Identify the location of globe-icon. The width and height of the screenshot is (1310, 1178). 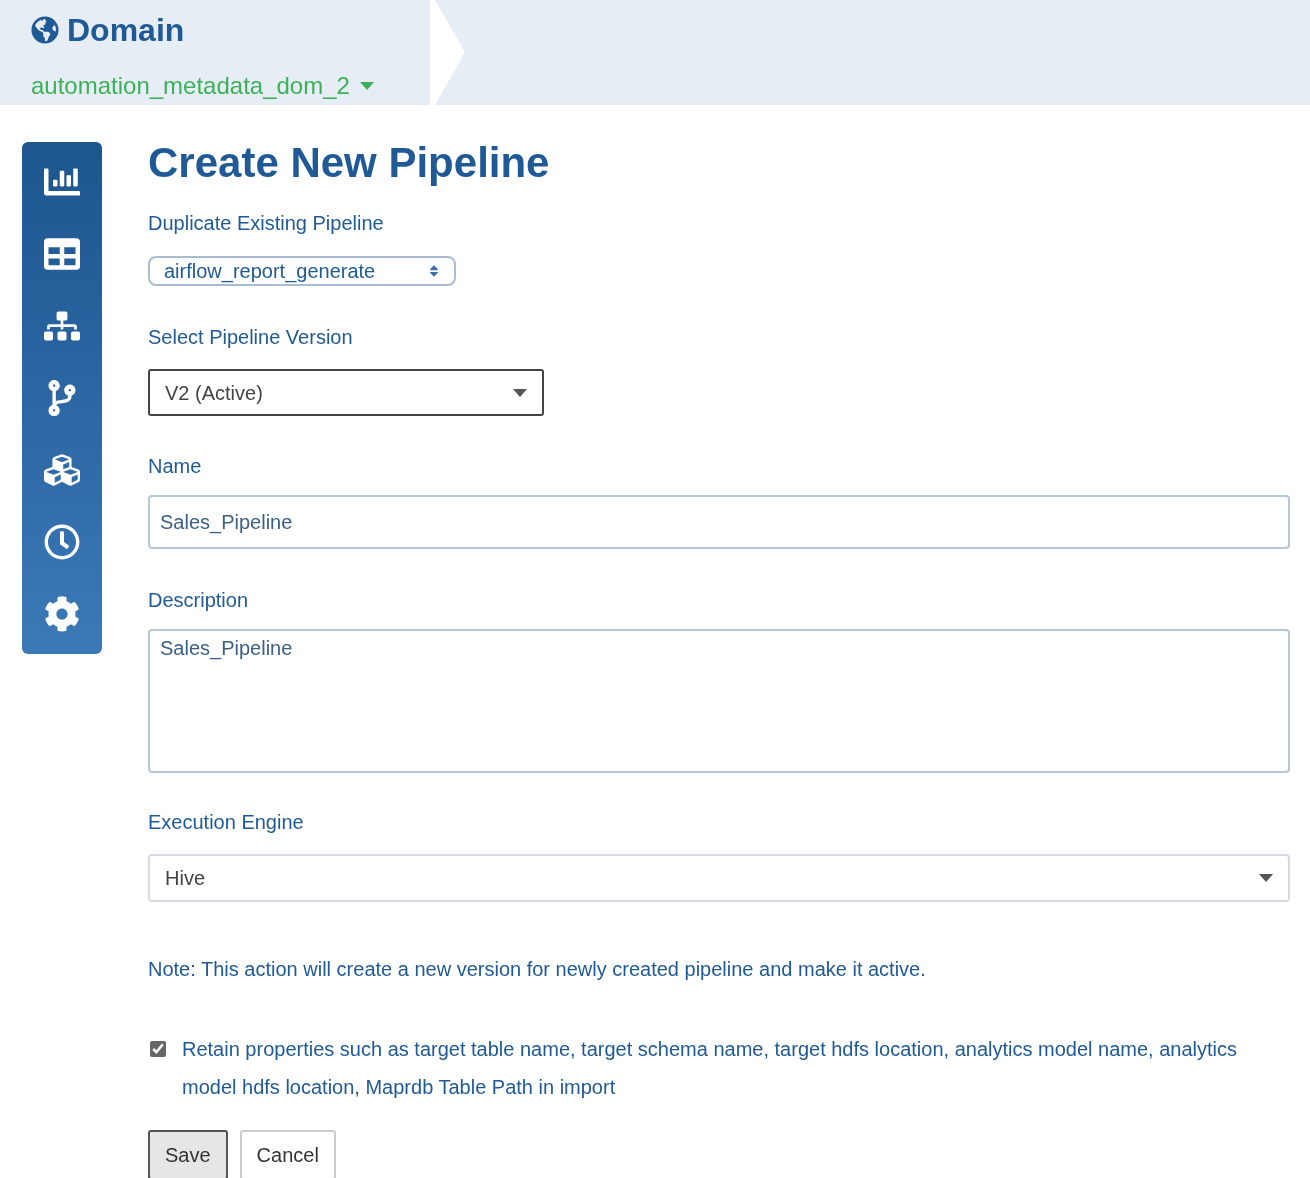
(45, 30).